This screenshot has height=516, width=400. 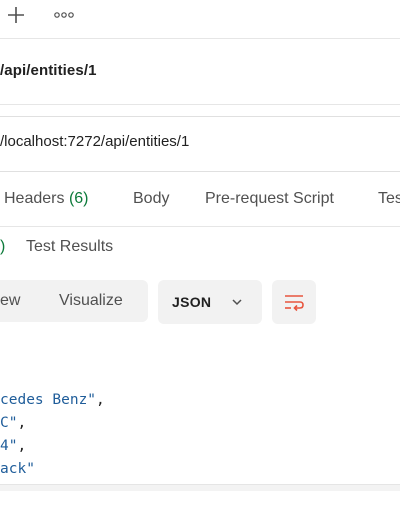 I want to click on code-line: C",, so click(x=13, y=423).